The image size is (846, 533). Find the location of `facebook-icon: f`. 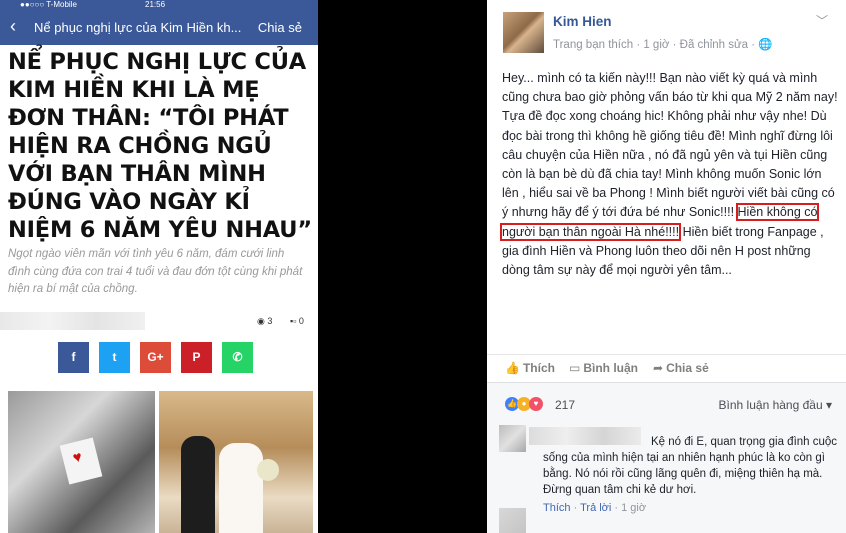

facebook-icon: f is located at coordinates (73, 357).